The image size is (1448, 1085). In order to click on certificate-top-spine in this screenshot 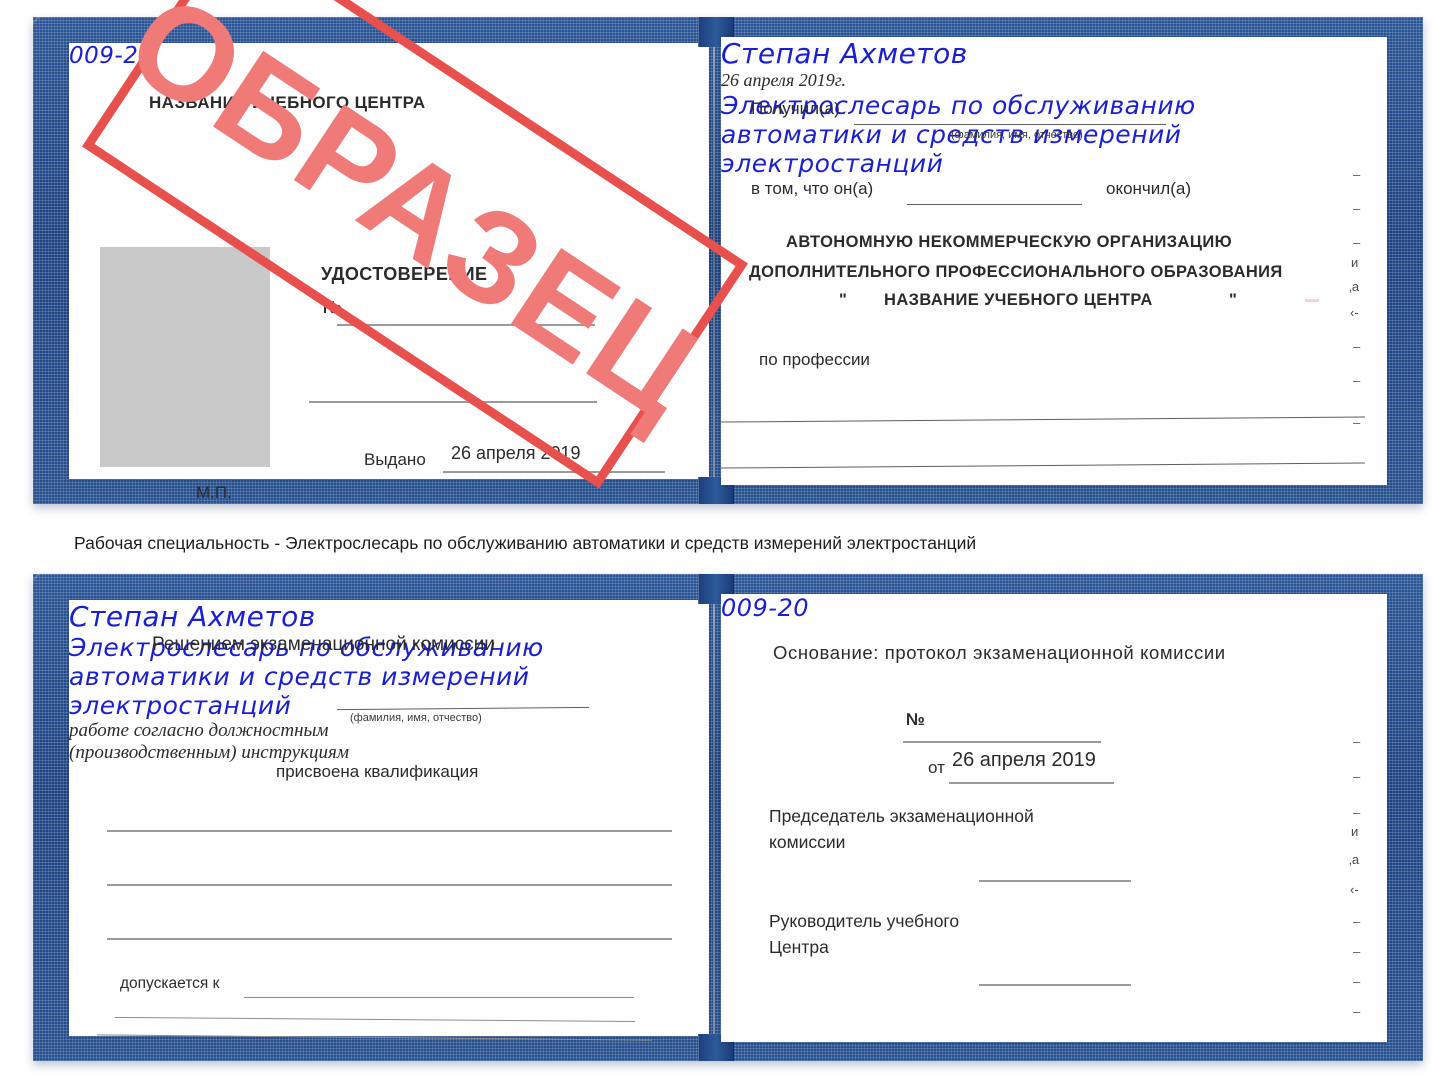, I will do `click(714, 266)`.